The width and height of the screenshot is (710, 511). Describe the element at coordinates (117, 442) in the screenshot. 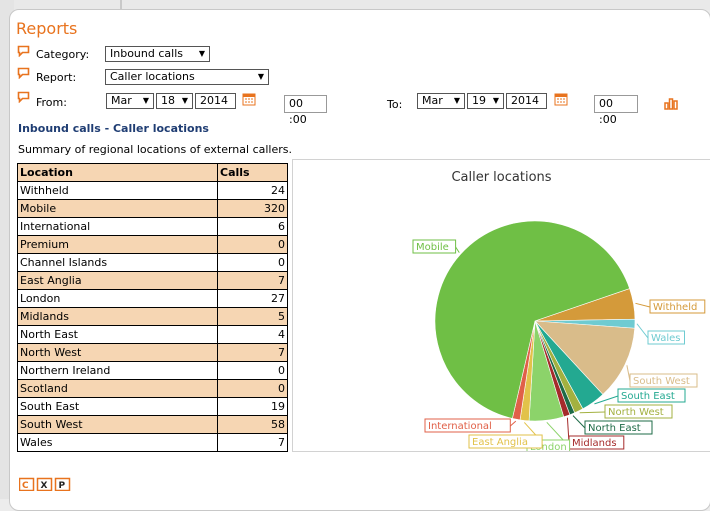

I see `location-cell: Wales` at that location.